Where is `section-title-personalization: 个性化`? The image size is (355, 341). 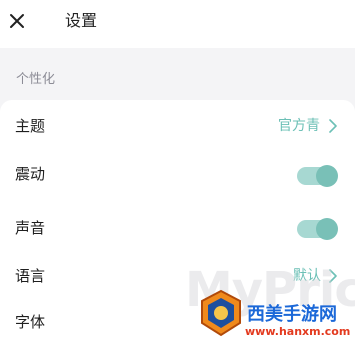 section-title-personalization: 个性化 is located at coordinates (36, 79).